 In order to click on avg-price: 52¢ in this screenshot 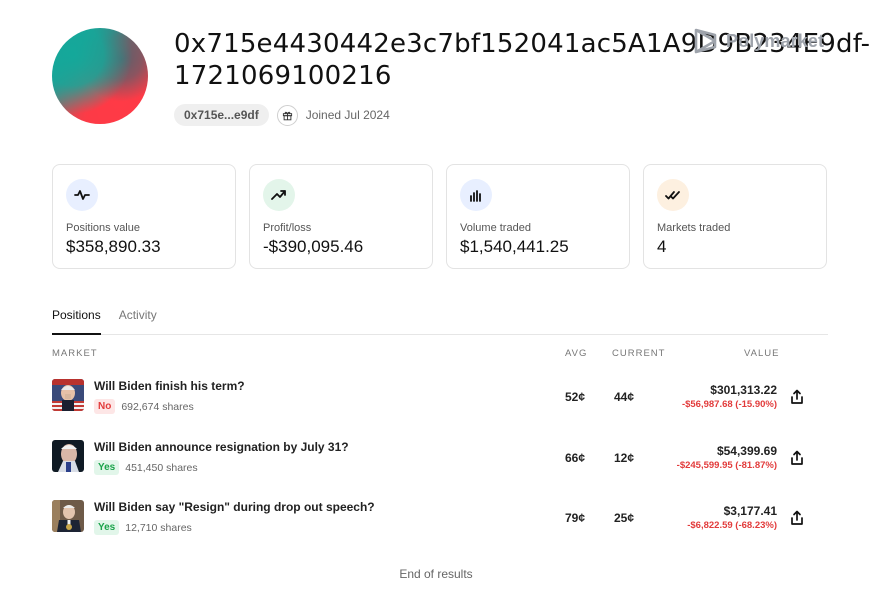, I will do `click(575, 397)`.